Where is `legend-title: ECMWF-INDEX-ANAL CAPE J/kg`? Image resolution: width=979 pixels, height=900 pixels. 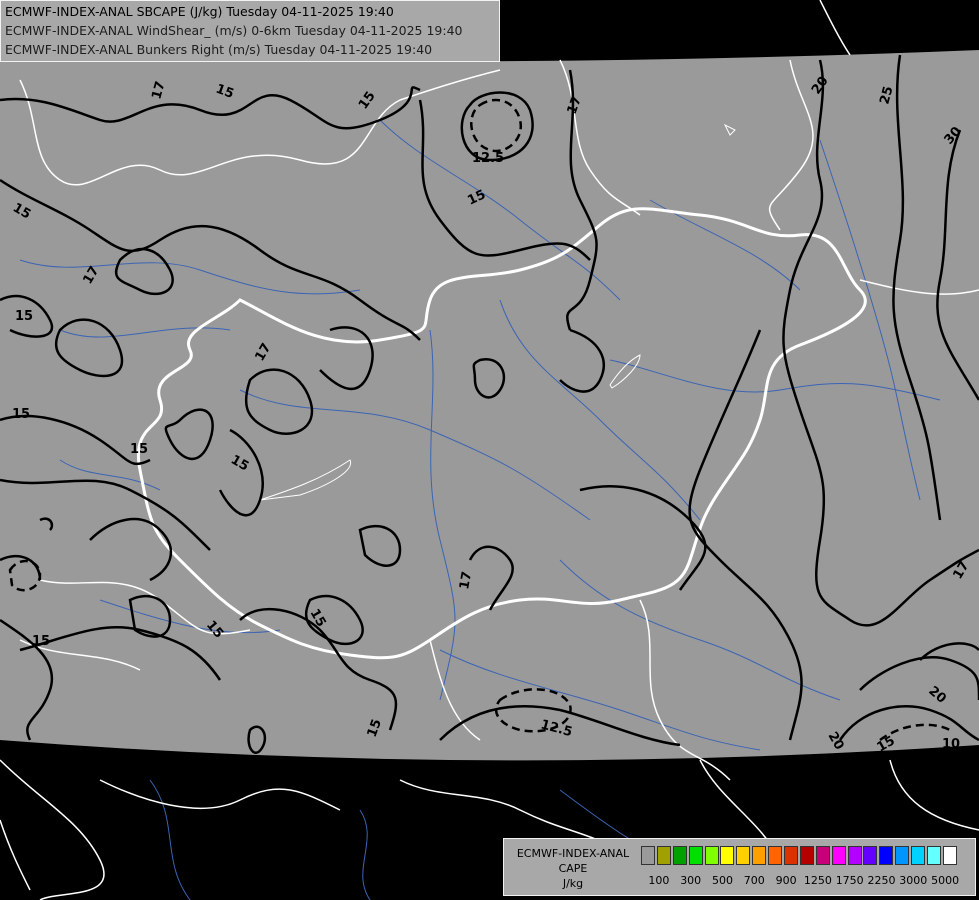 legend-title: ECMWF-INDEX-ANAL CAPE J/kg is located at coordinates (573, 868).